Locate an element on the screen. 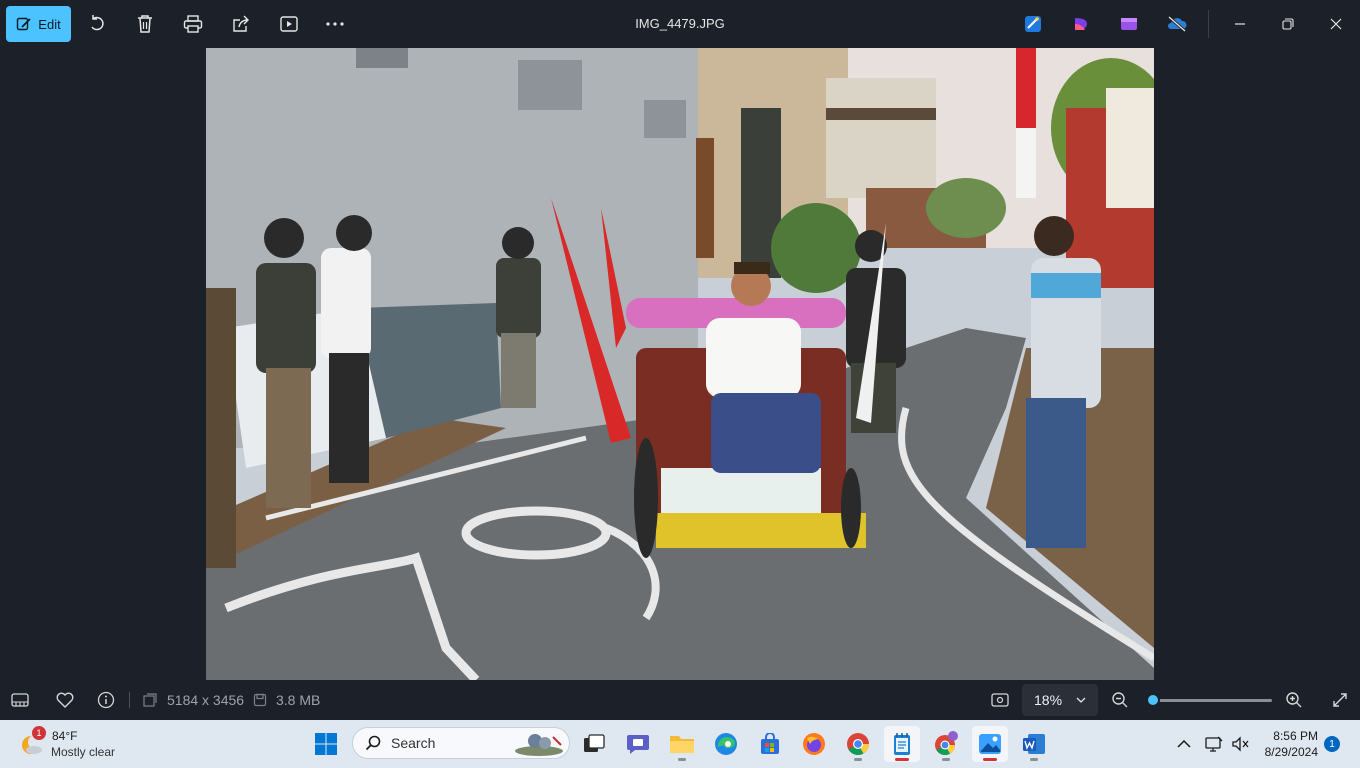 The image size is (1360, 768). zoom-slider-thumb is located at coordinates (1153, 700).